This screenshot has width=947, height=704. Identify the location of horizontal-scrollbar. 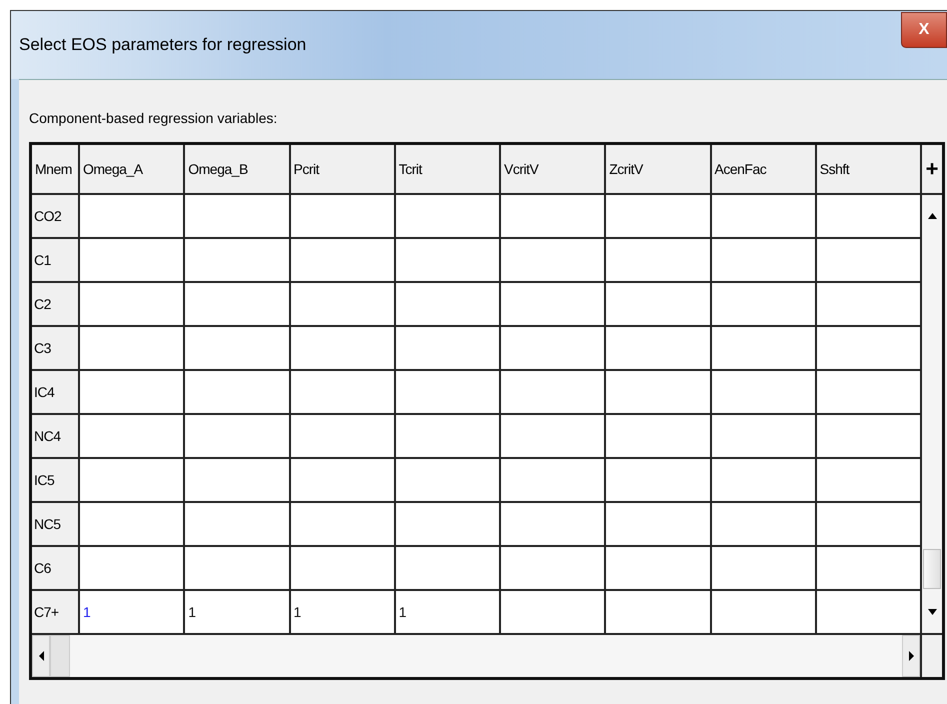
(476, 656).